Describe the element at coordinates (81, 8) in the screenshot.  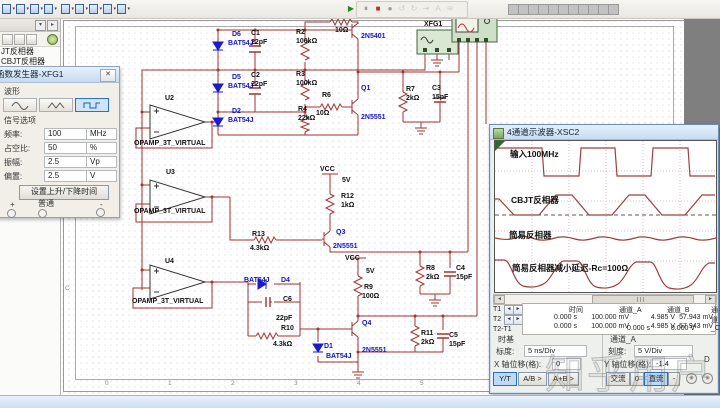
I see `component-toolbar-button-6: ▾` at that location.